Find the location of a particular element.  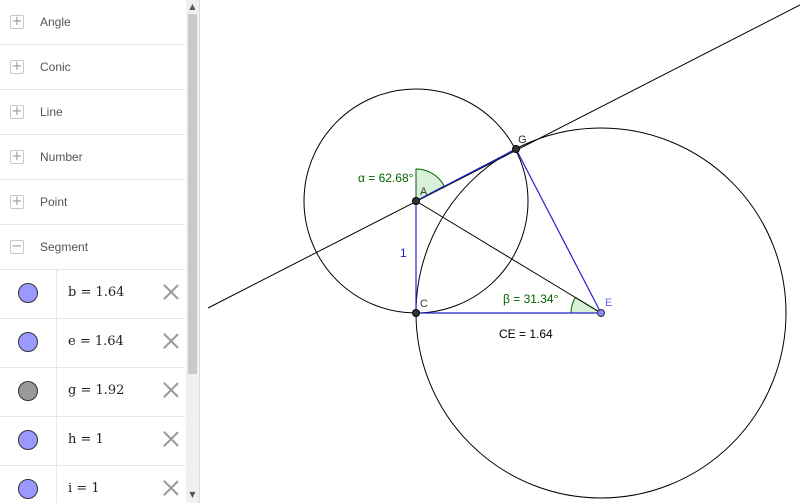

category-point: + Point is located at coordinates (92, 202).